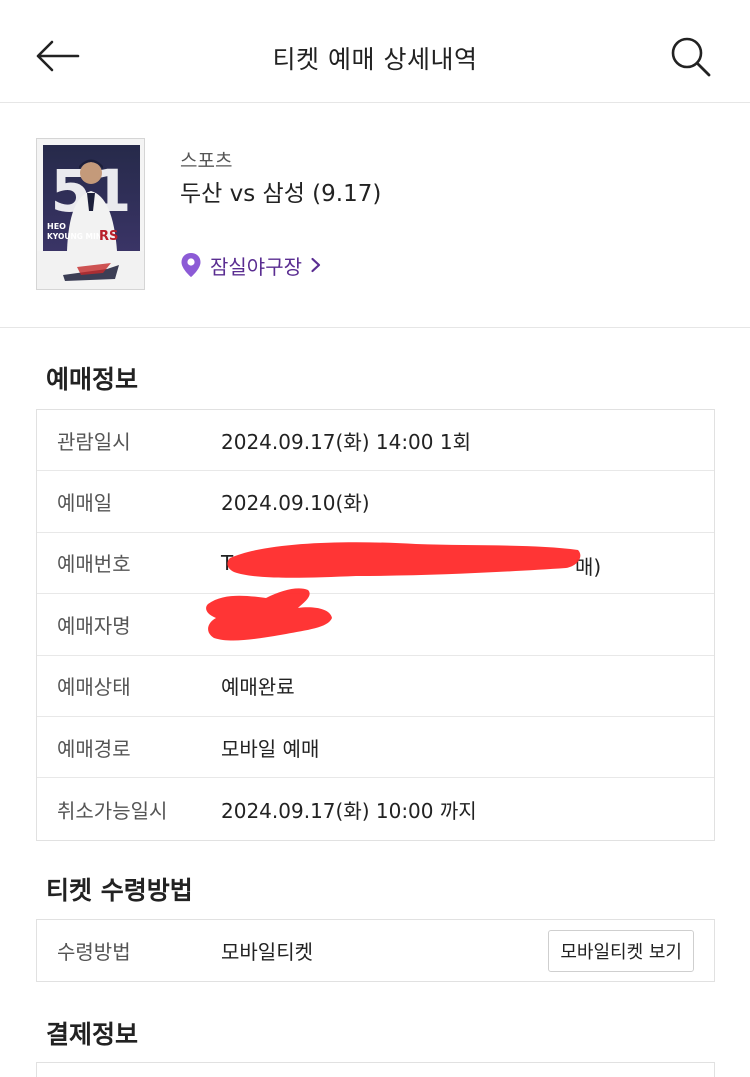 The height and width of the screenshot is (1077, 750). Describe the element at coordinates (74, 236) in the screenshot. I see `poster-player-name-2: KYOUNG MIN` at that location.